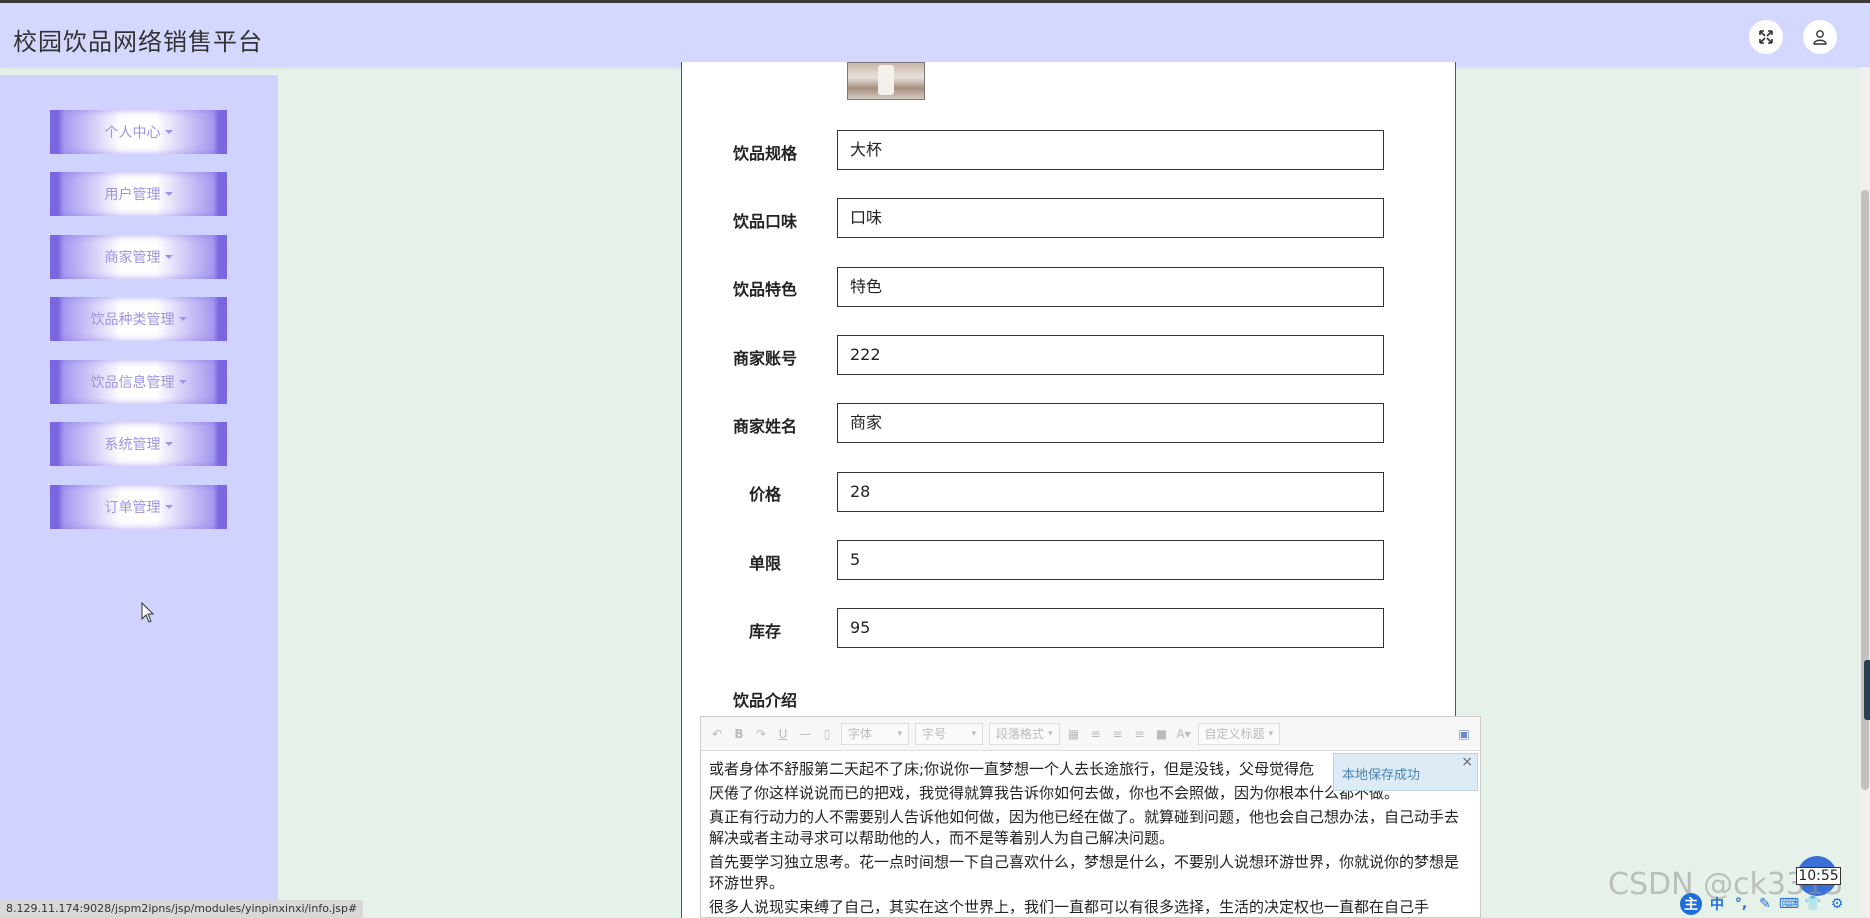  Describe the element at coordinates (132, 383) in the screenshot. I see `sidebar-item-label: 饮品信息管理` at that location.